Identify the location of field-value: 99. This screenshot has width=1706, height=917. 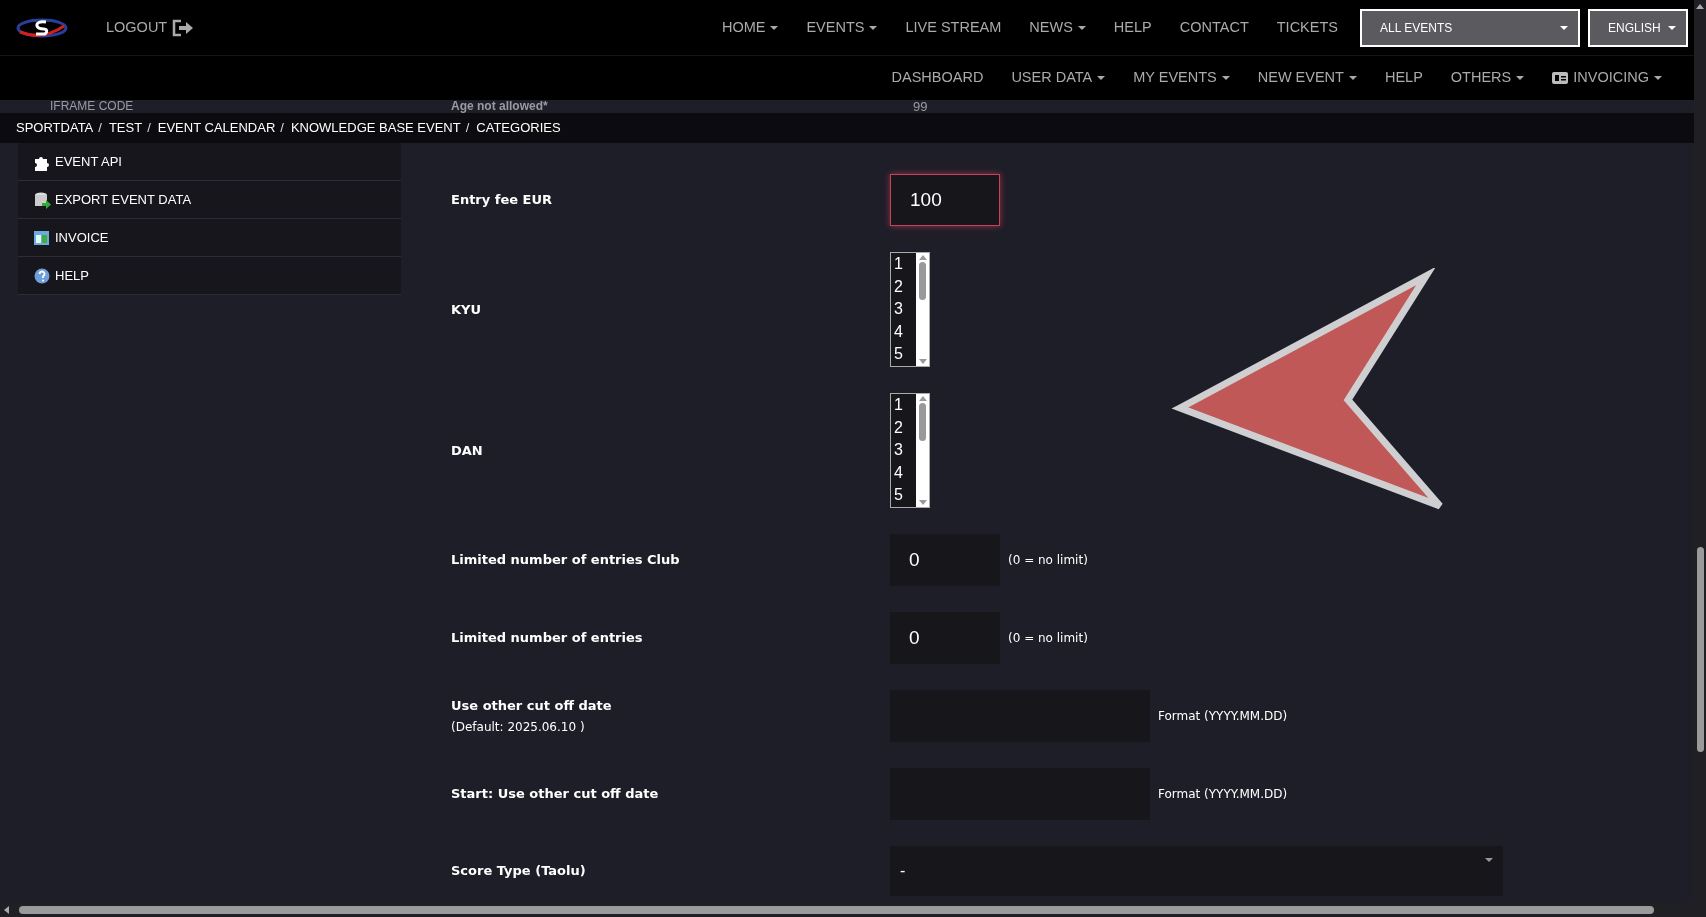
(920, 106).